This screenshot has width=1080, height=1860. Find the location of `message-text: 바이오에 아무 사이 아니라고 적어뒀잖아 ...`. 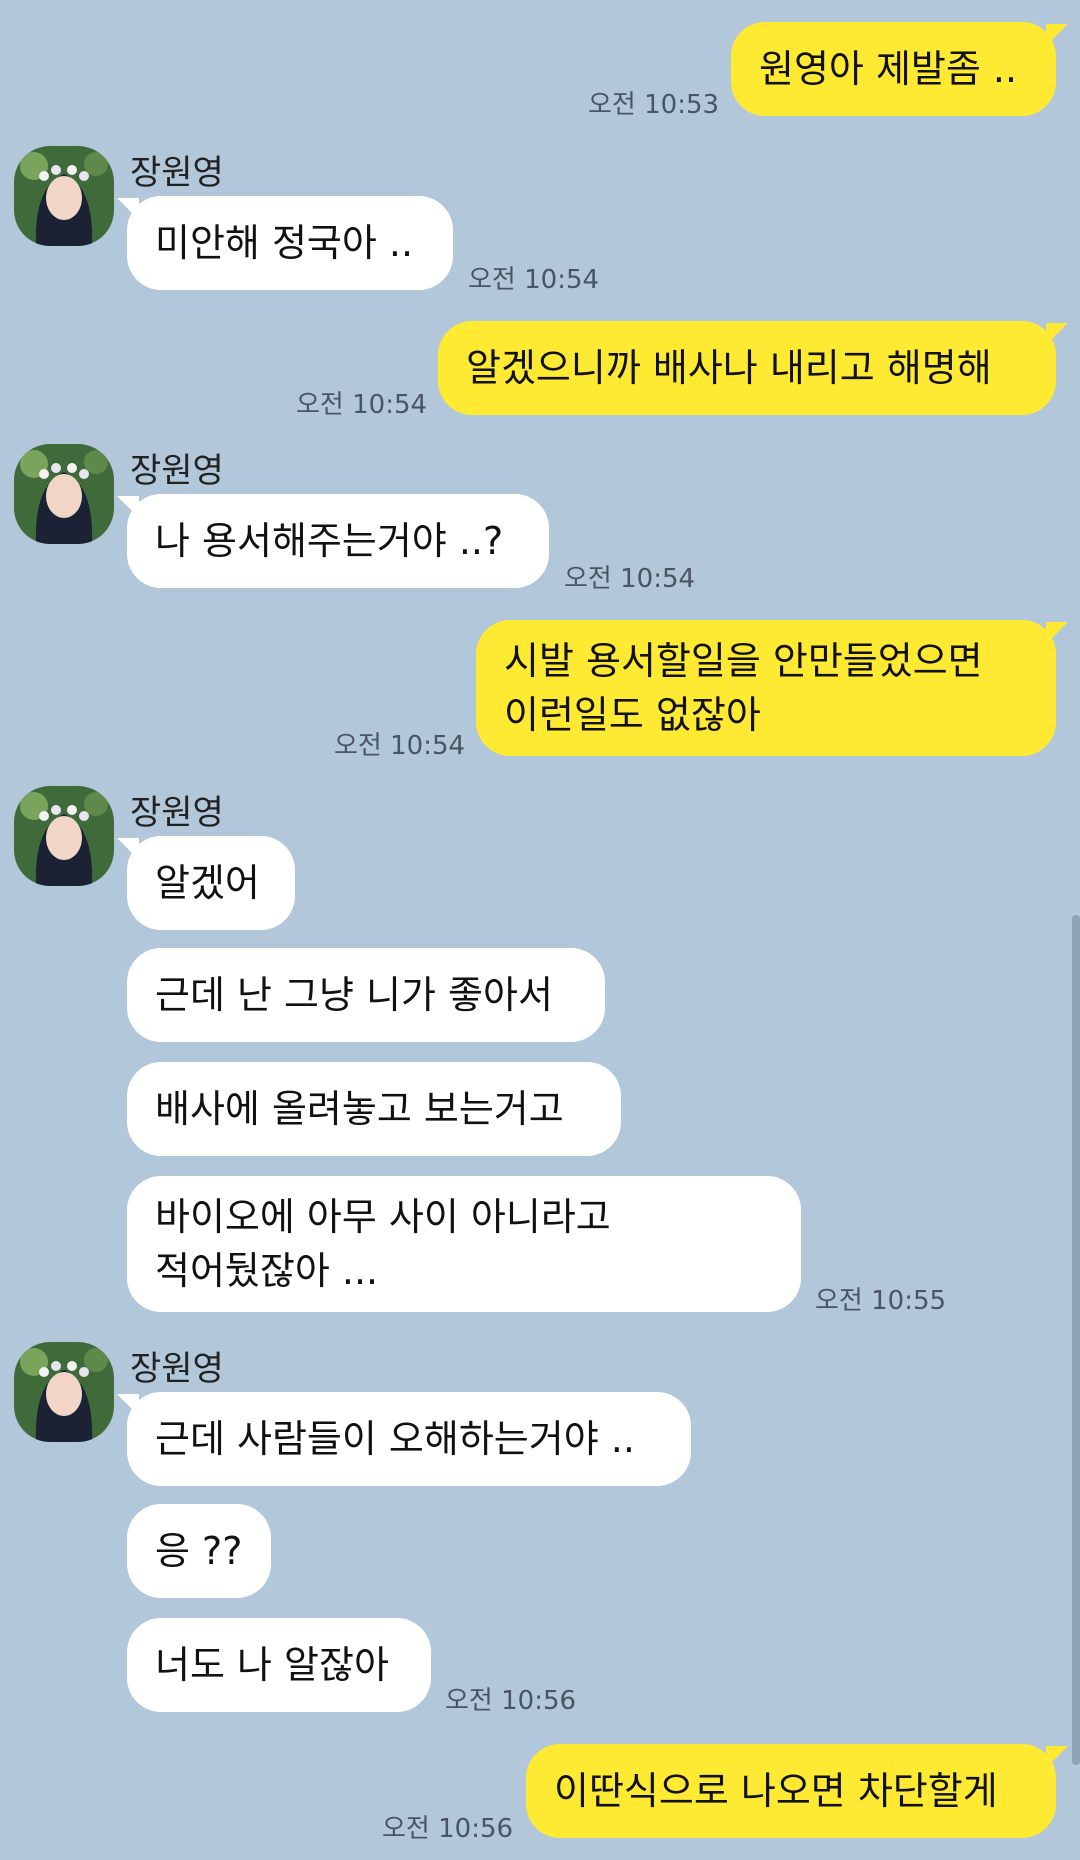

message-text: 바이오에 아무 사이 아니라고 적어뒀잖아 ... is located at coordinates (383, 1244).